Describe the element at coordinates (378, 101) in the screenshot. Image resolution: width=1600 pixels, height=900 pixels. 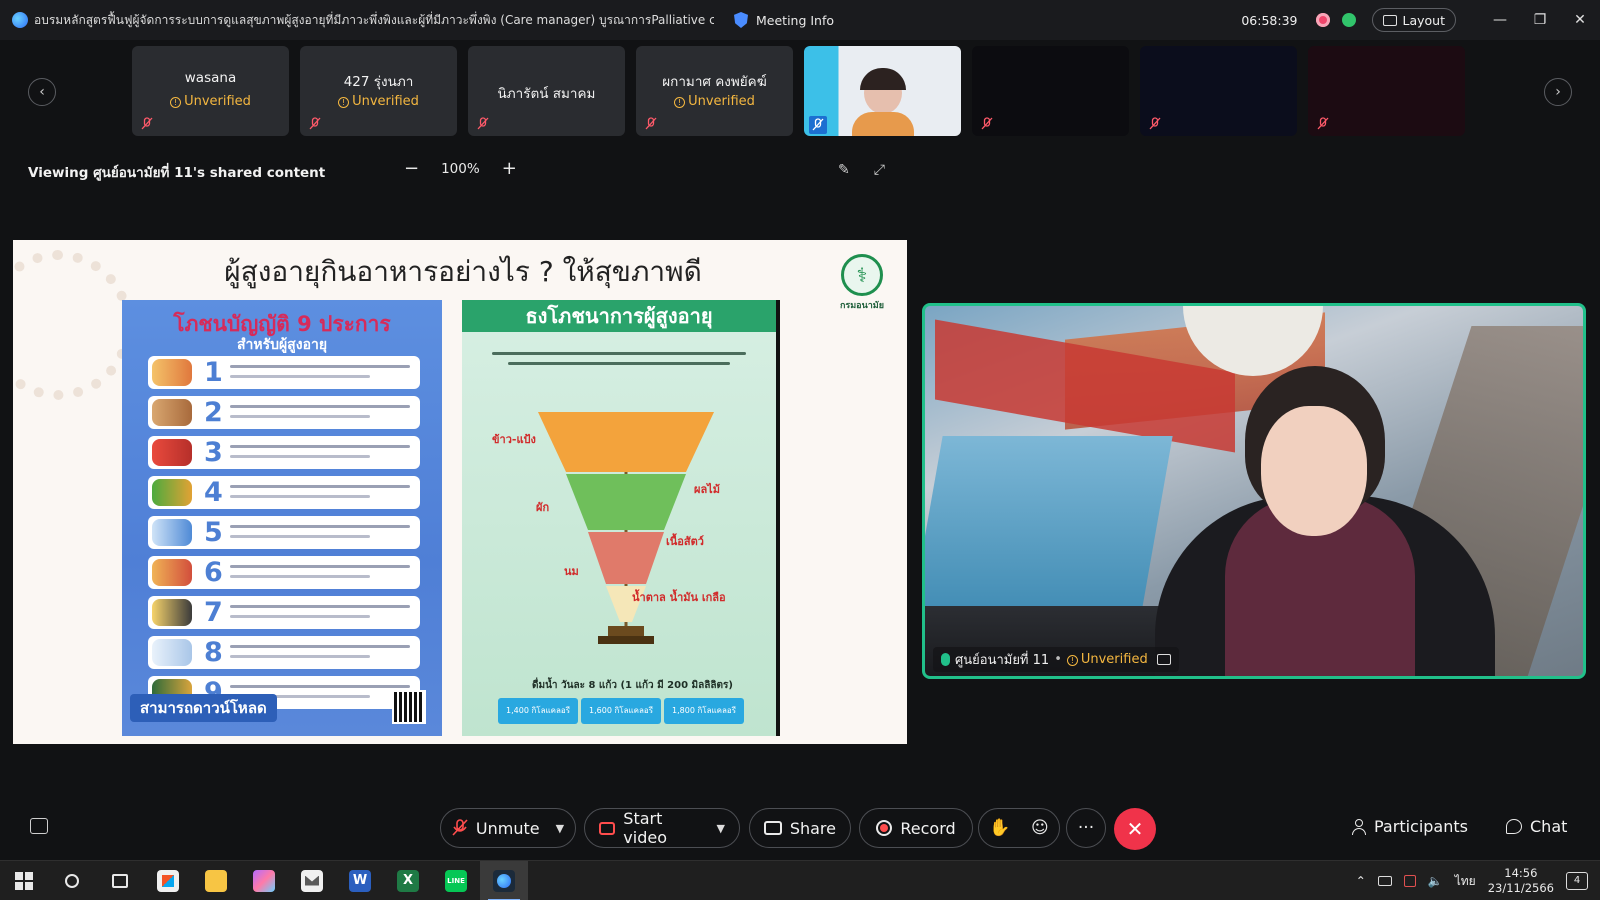
I see `participant-status: ! Unverified` at that location.